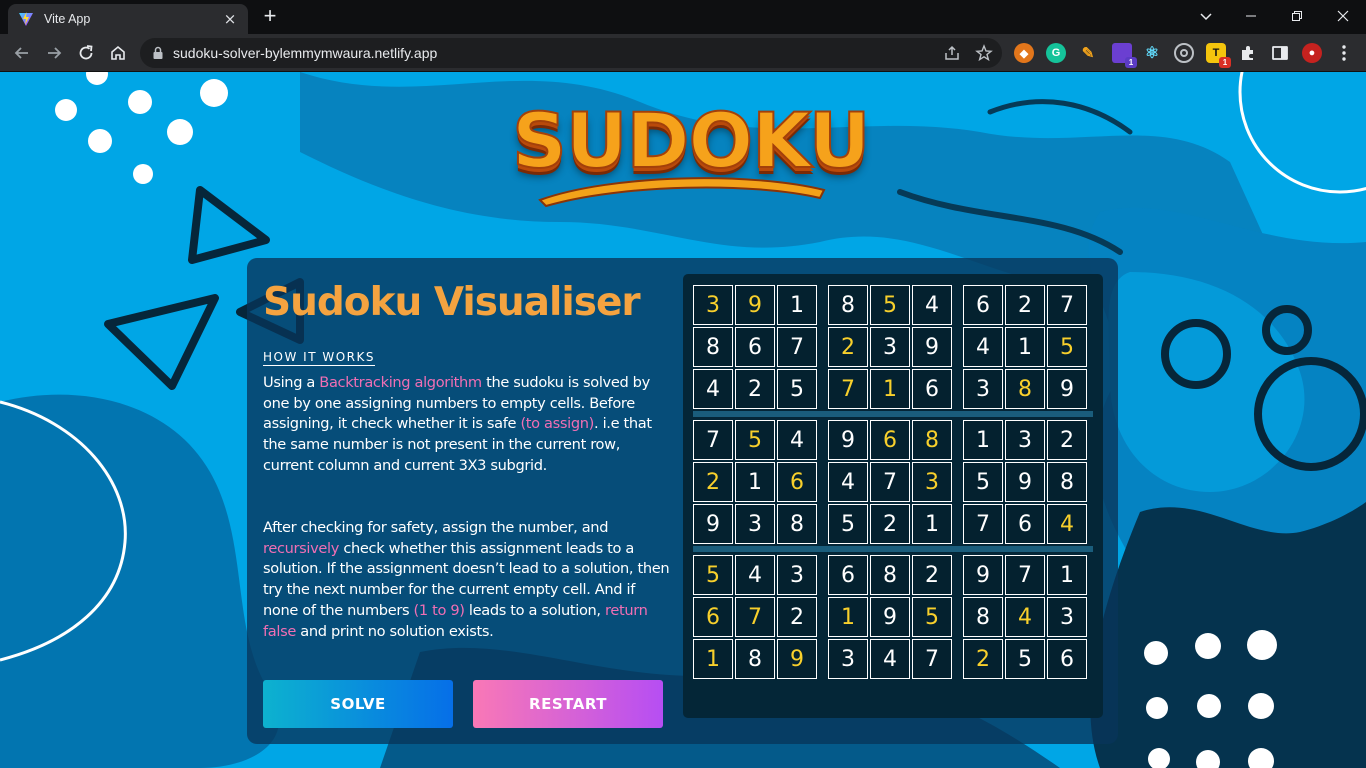 The image size is (1366, 768). I want to click on react-devtools-icon: ⚛, so click(1152, 53).